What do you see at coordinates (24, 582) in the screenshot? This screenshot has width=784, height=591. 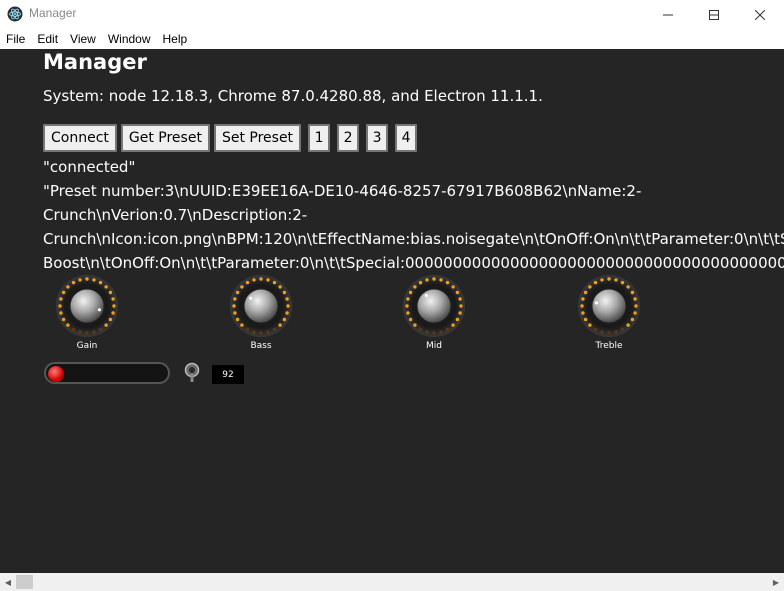 I see `scroll-thumb` at bounding box center [24, 582].